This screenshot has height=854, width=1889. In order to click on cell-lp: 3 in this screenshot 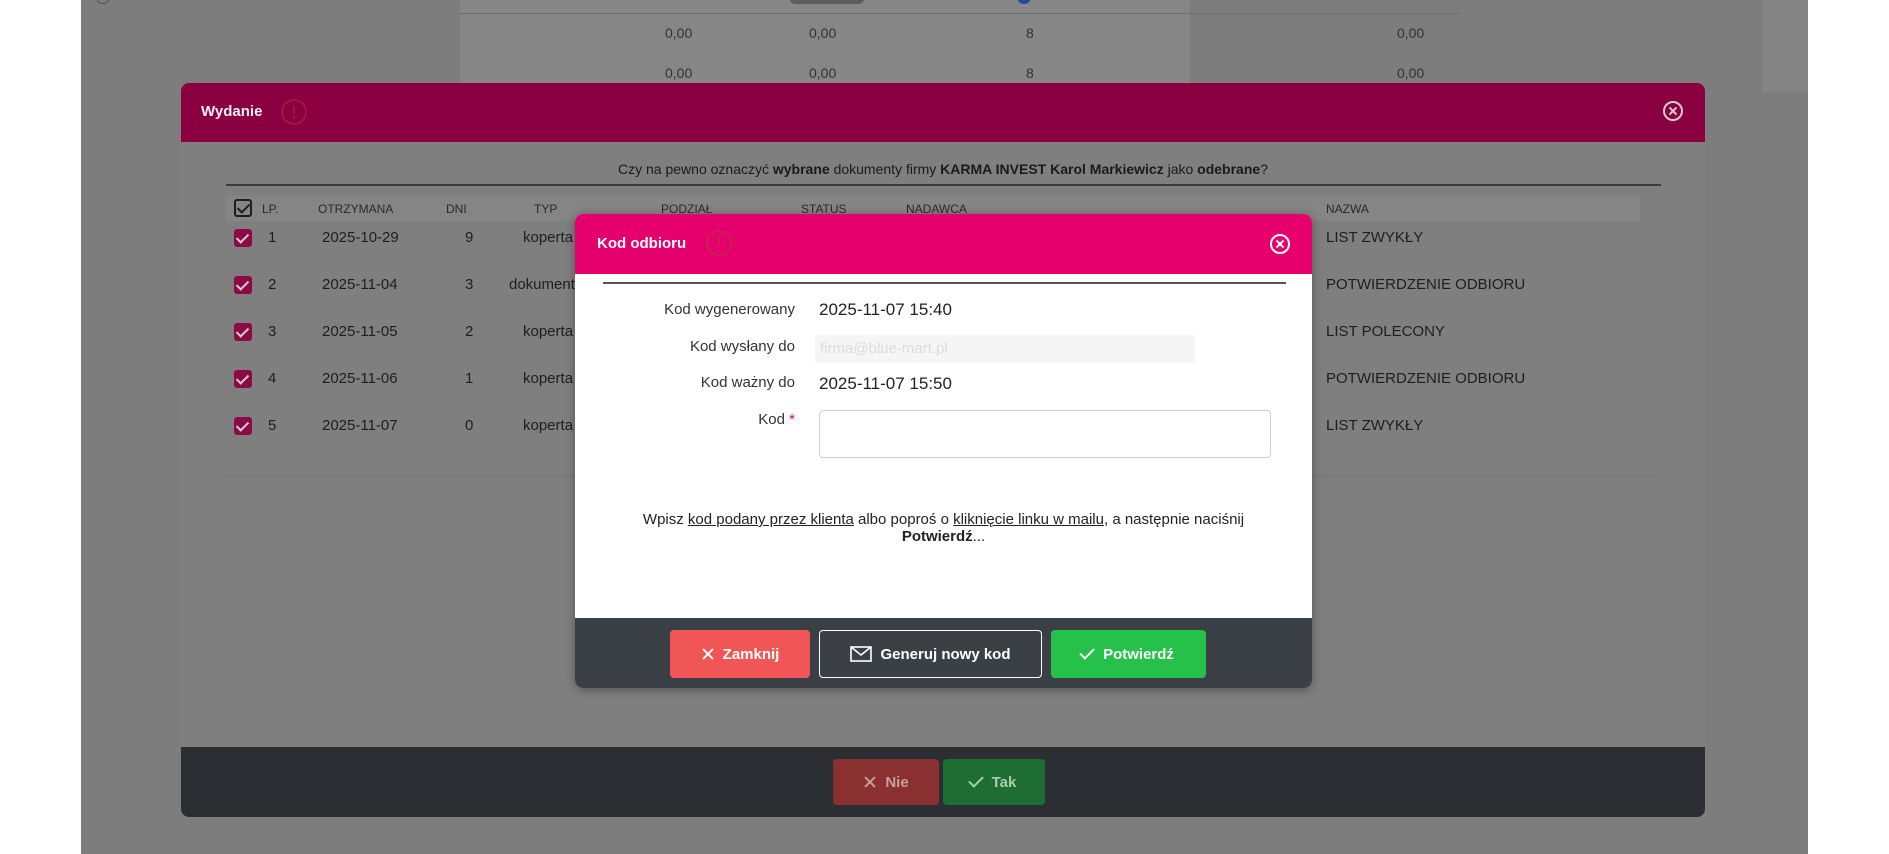, I will do `click(272, 331)`.